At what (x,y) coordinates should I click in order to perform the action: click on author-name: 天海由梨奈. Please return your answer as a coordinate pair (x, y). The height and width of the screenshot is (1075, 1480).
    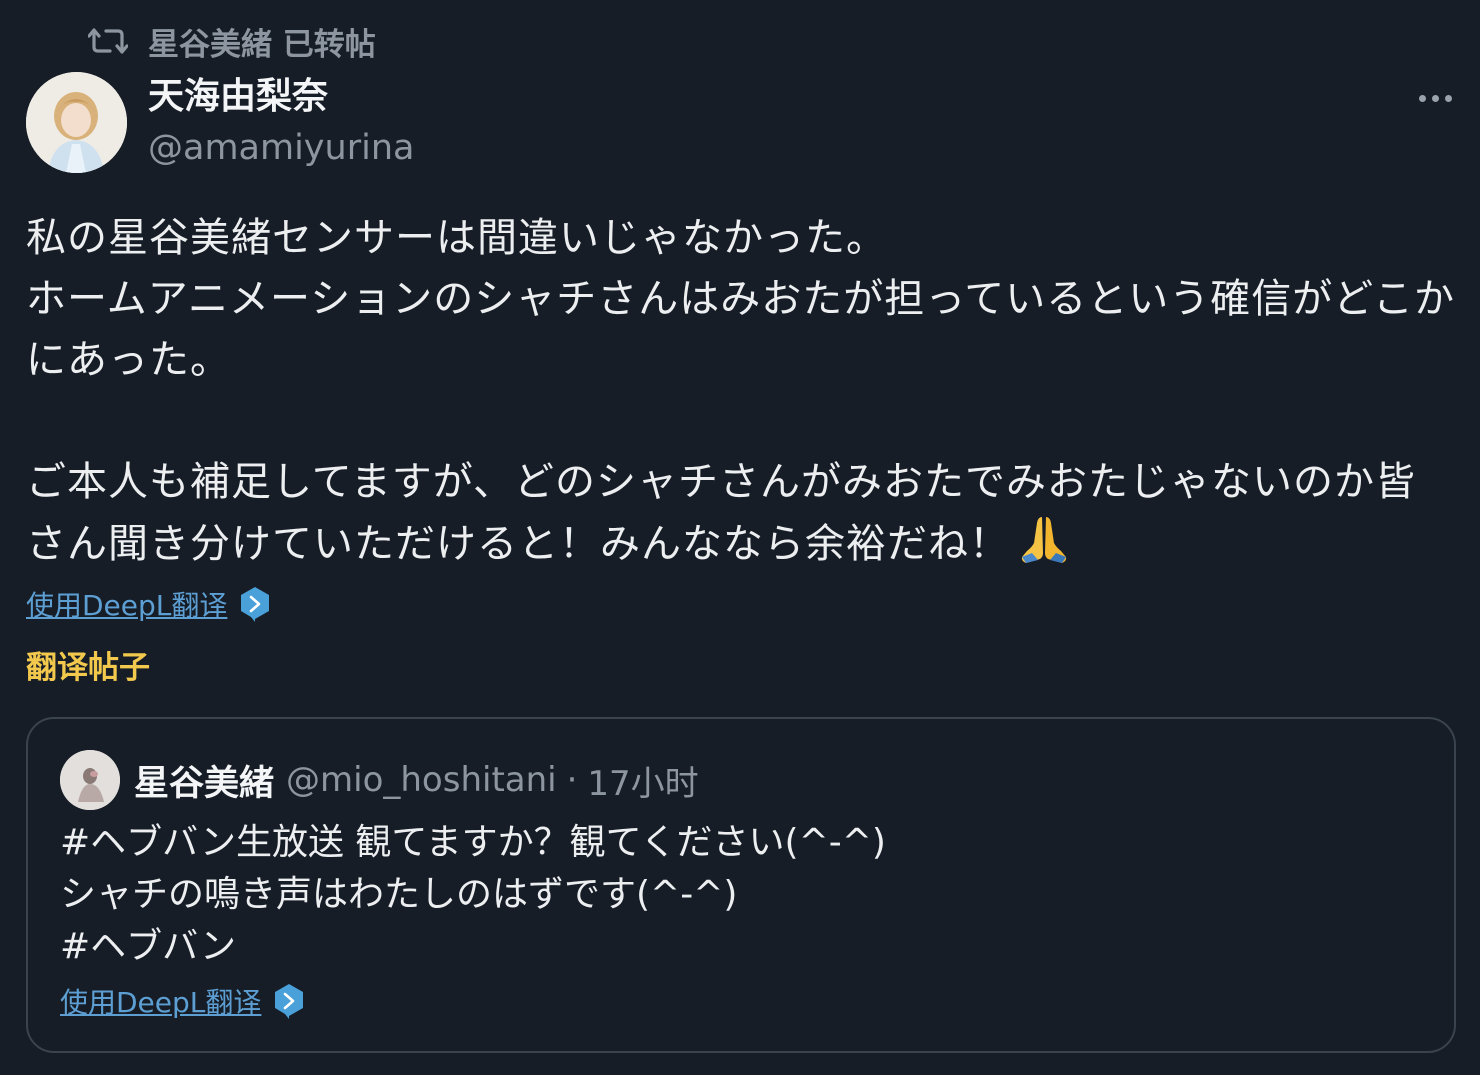
    Looking at the image, I should click on (238, 97).